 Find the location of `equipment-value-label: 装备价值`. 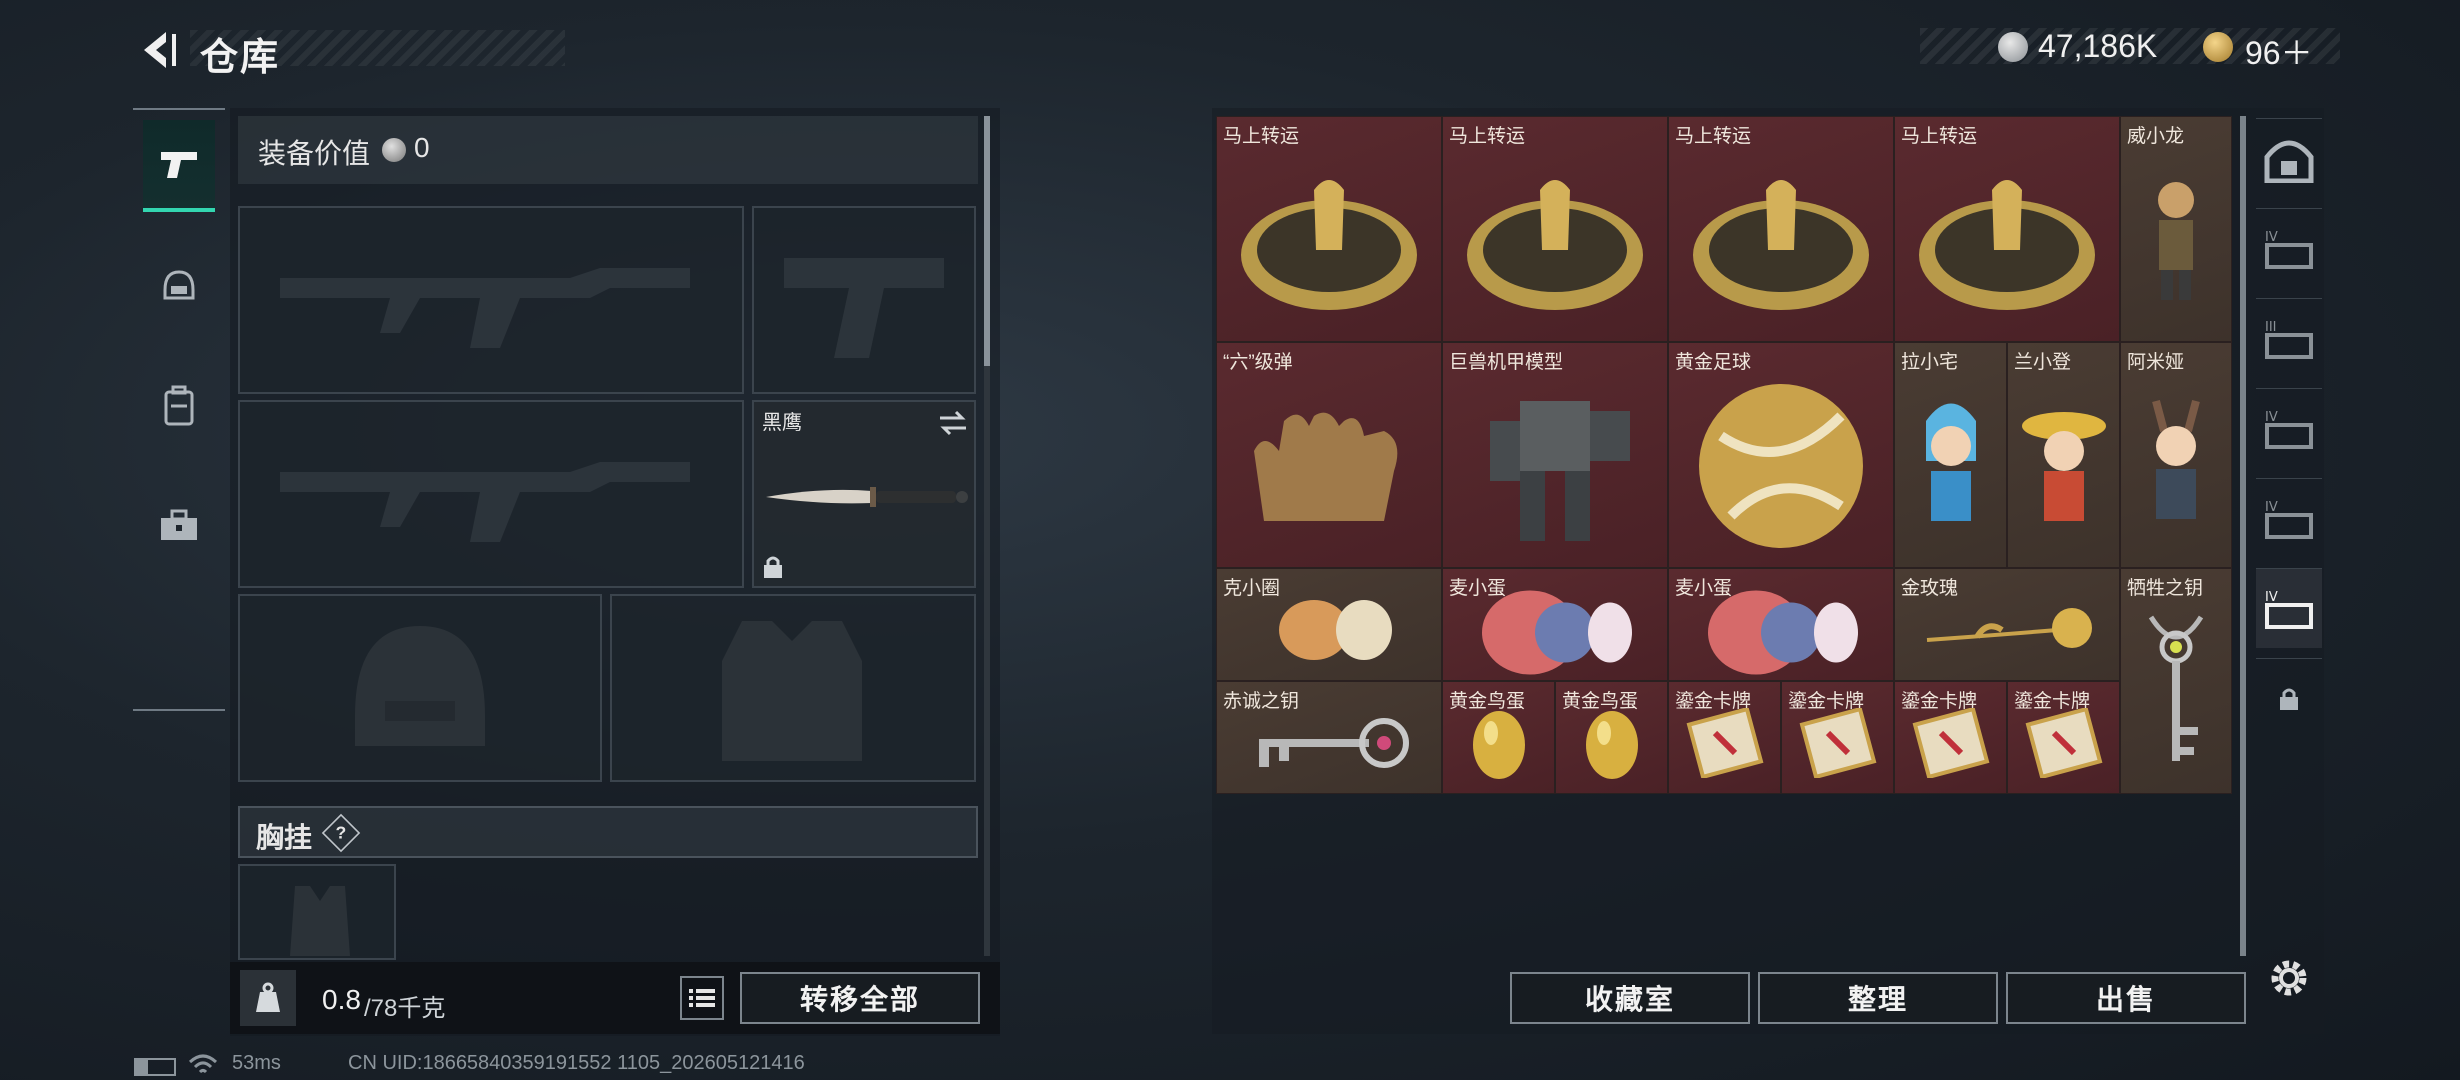

equipment-value-label: 装备价值 is located at coordinates (314, 153).